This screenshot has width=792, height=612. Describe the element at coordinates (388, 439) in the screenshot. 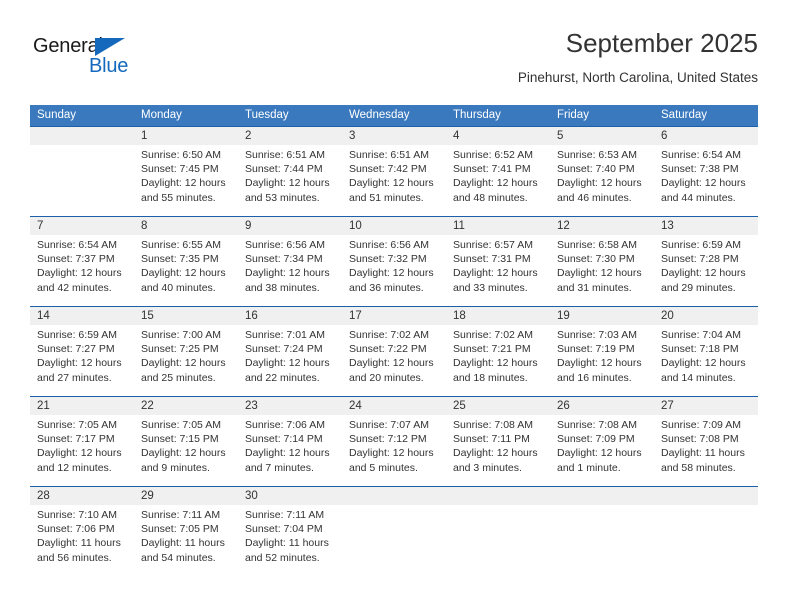

I see `sunset-text: Sunset: 7:12 PM` at that location.